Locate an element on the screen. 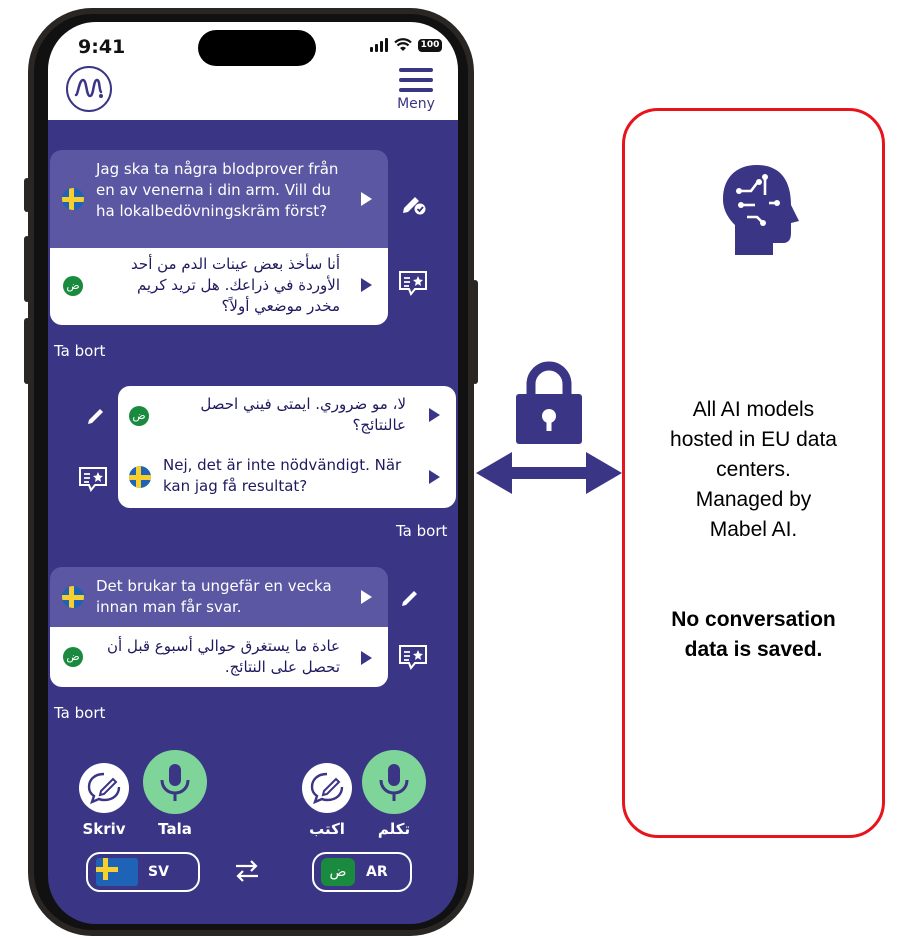  speak-button-sv is located at coordinates (175, 782).